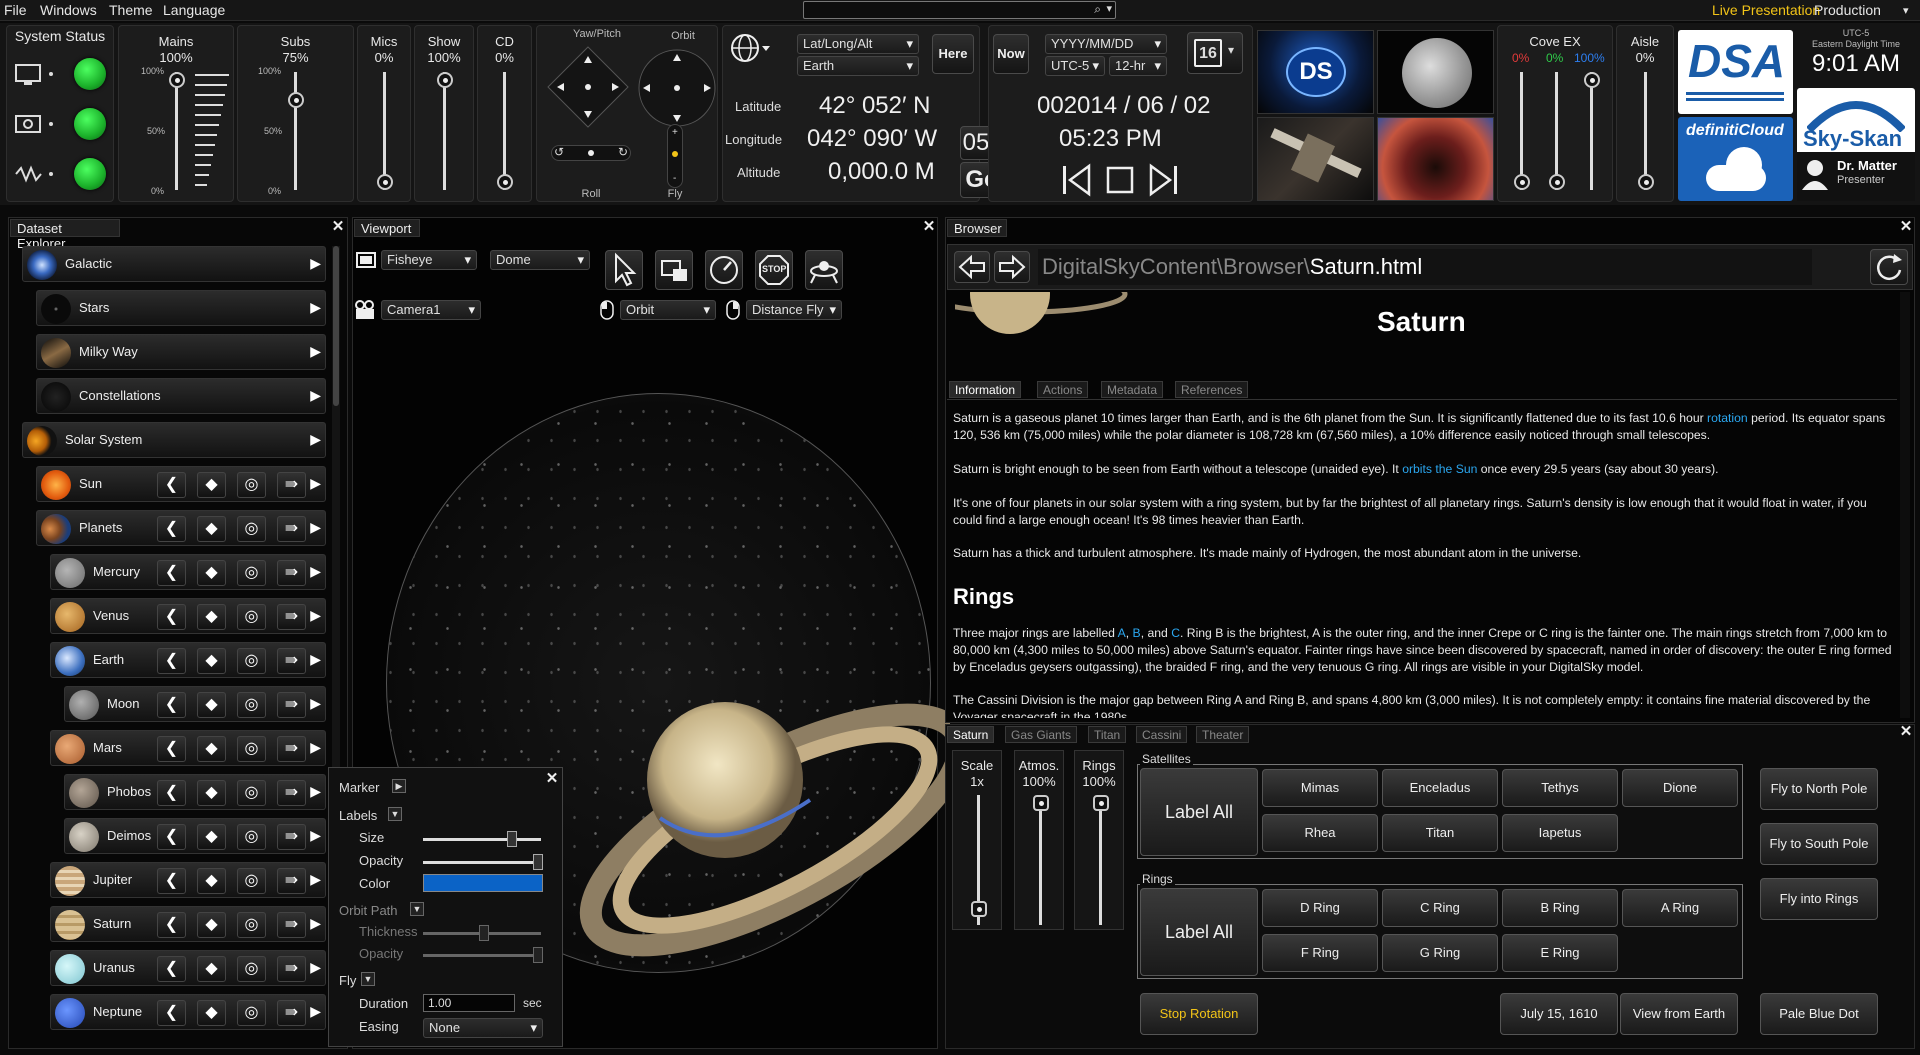 The width and height of the screenshot is (1920, 1055). I want to click on explorer-row: Venus ❮ ◆ ◎ ⇛ ▶, so click(188, 616).